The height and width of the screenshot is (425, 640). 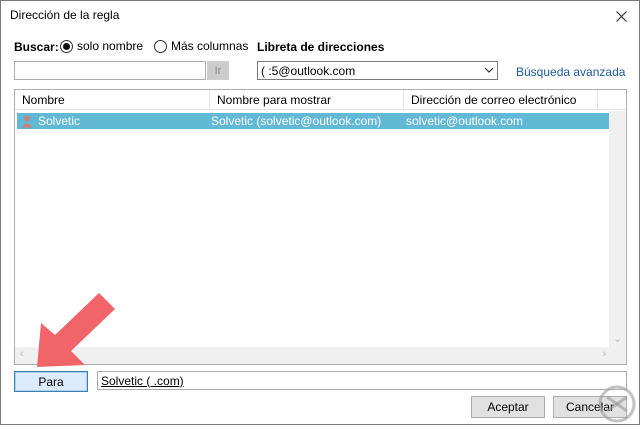 I want to click on advanced-search-link: Búsqueda avanzada, so click(x=570, y=72).